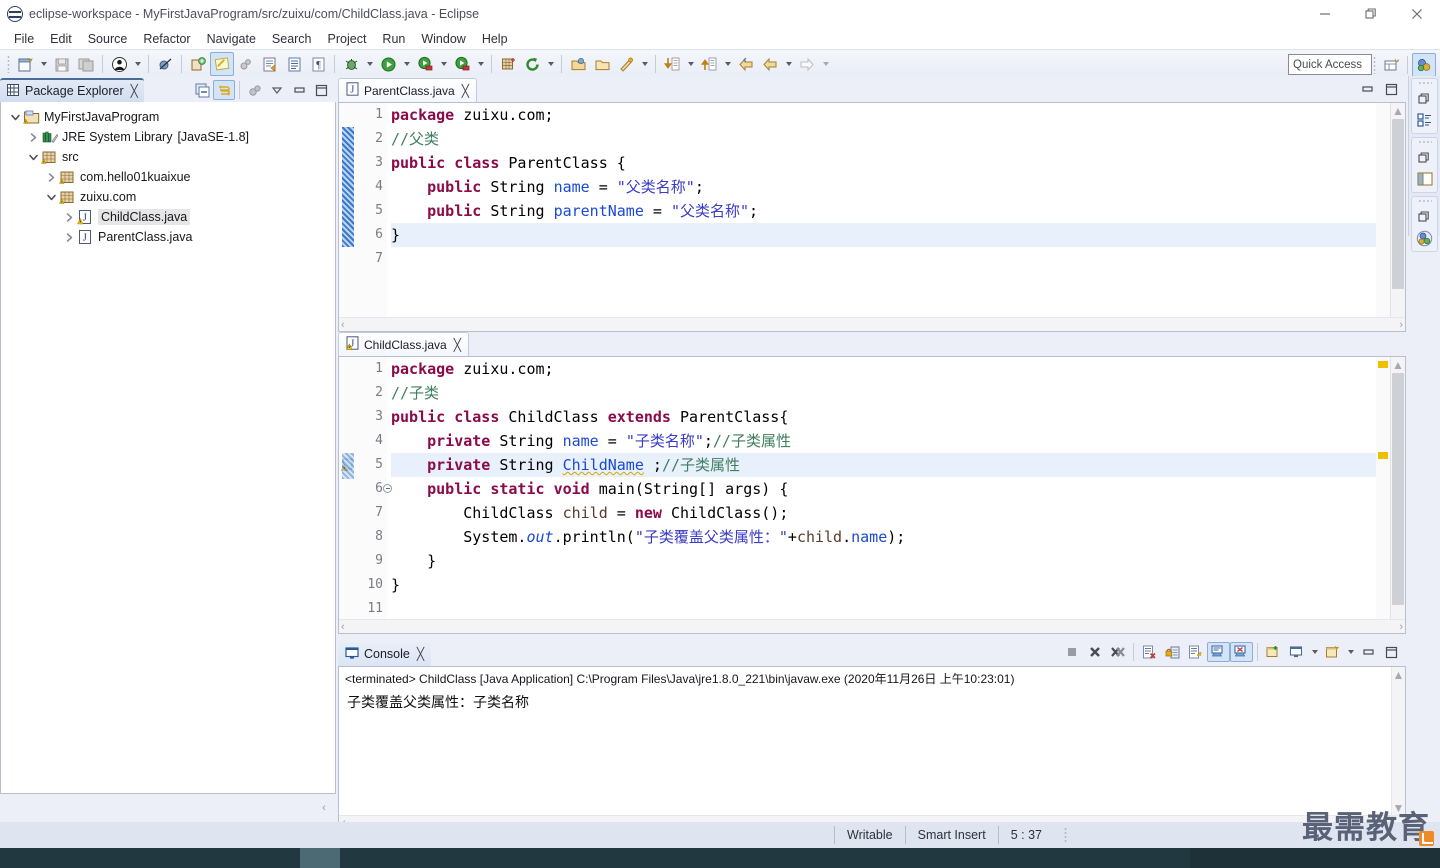  Describe the element at coordinates (168, 217) in the screenshot. I see `tree-item-childclass-java: J ChildClass.java` at that location.